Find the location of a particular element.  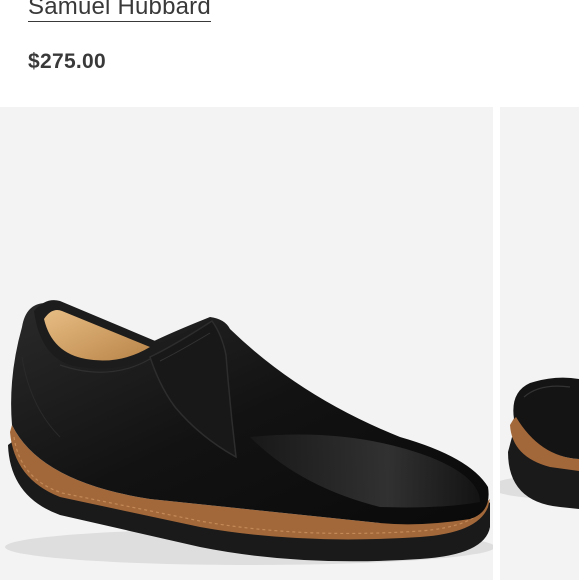

brand-link: Samuel Hubbard is located at coordinates (119, 11).